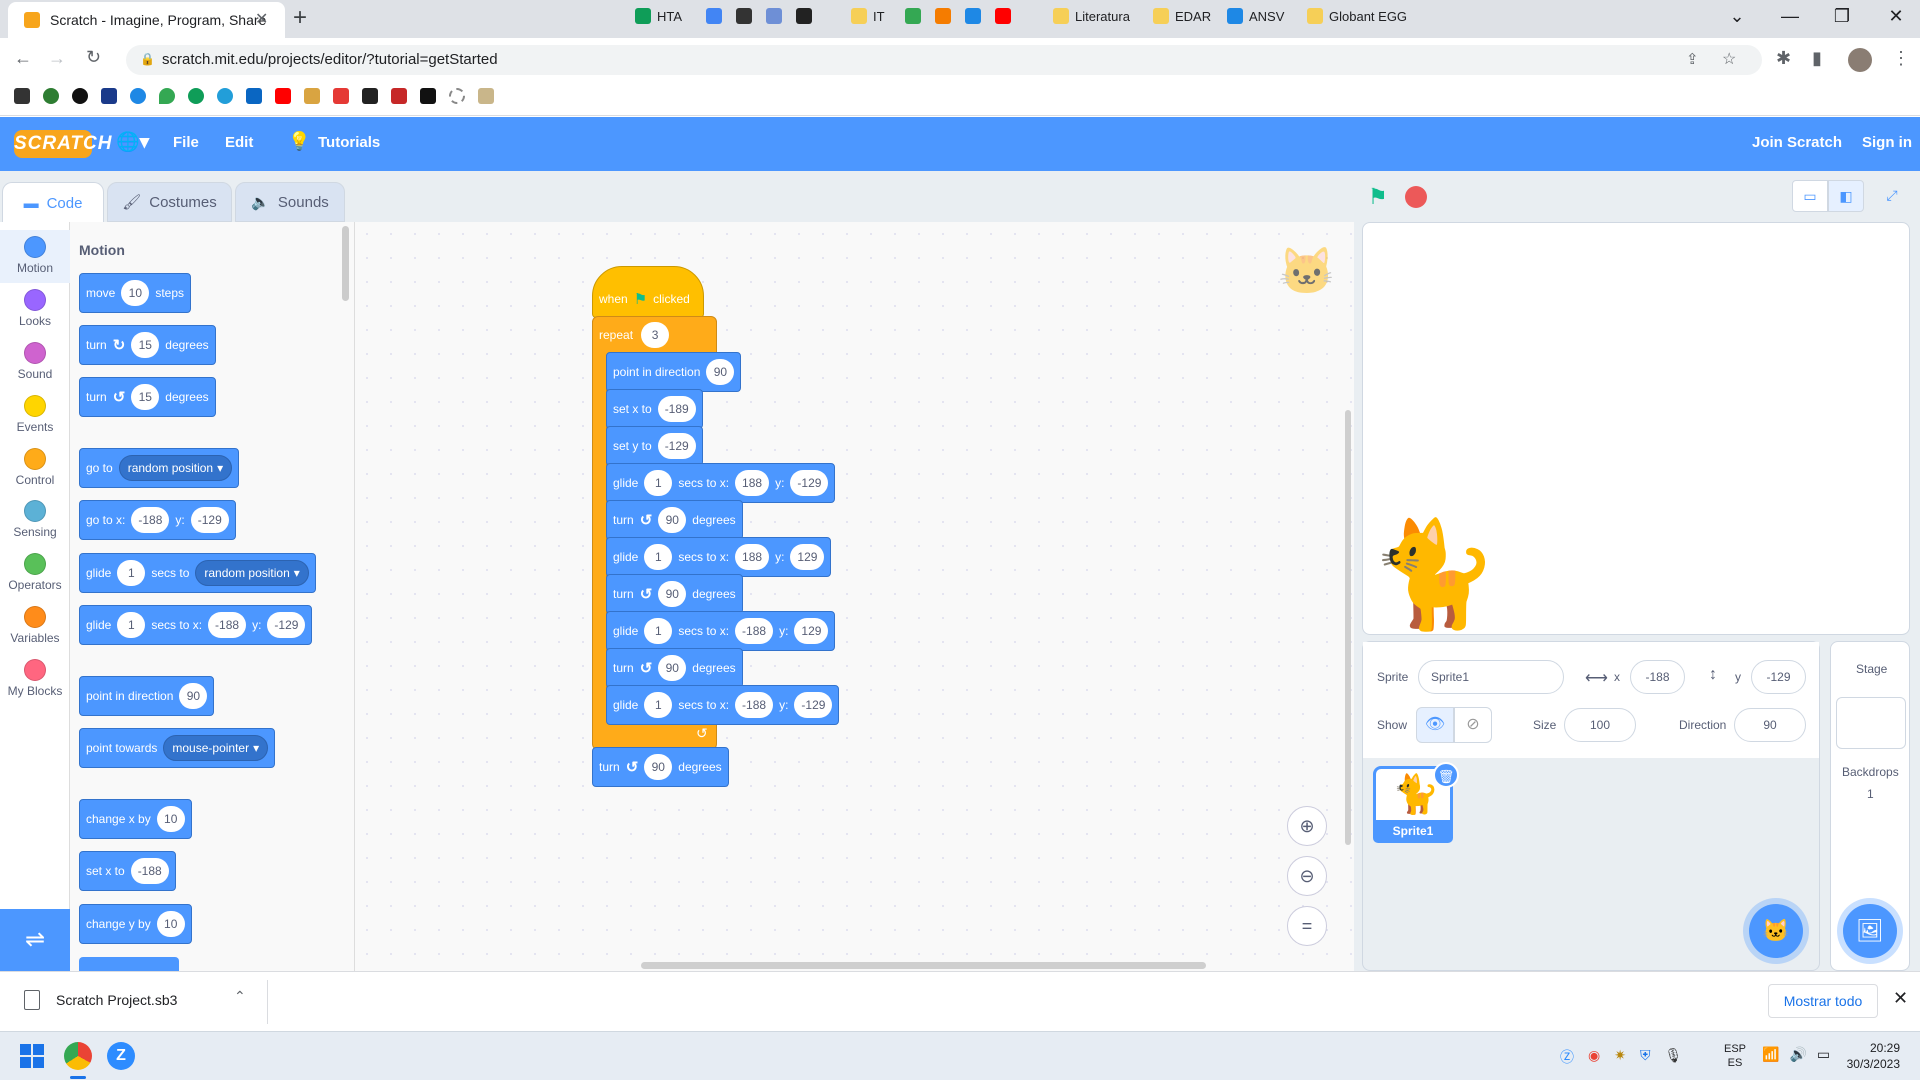 The height and width of the screenshot is (1080, 1920). What do you see at coordinates (283, 96) in the screenshot?
I see `youtube-icon` at bounding box center [283, 96].